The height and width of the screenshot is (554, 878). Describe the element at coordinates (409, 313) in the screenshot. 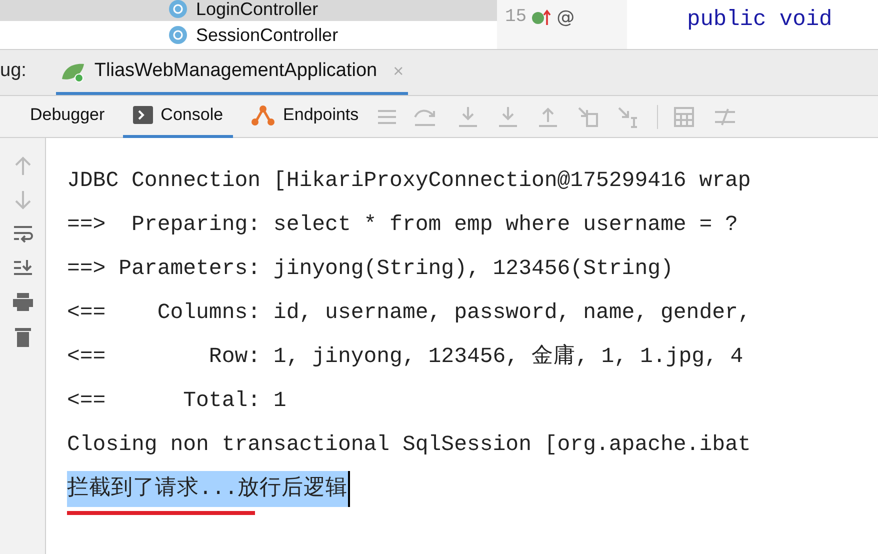

I see `console-line: <== Columns: id, username, password, name, gender,` at that location.